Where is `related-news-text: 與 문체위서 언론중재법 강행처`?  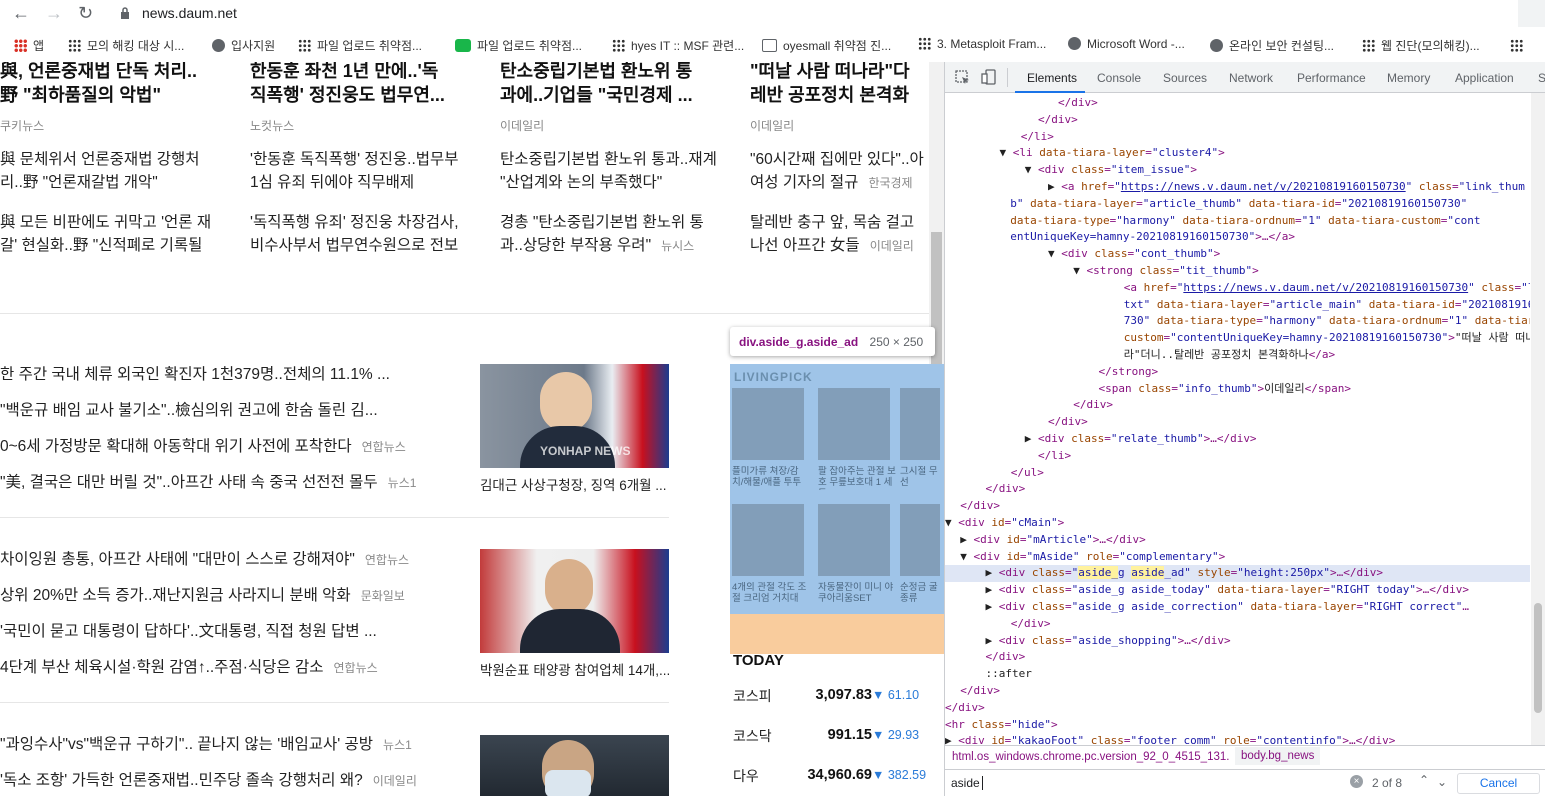 related-news-text: 與 문체위서 언론중재법 강행처 is located at coordinates (100, 159).